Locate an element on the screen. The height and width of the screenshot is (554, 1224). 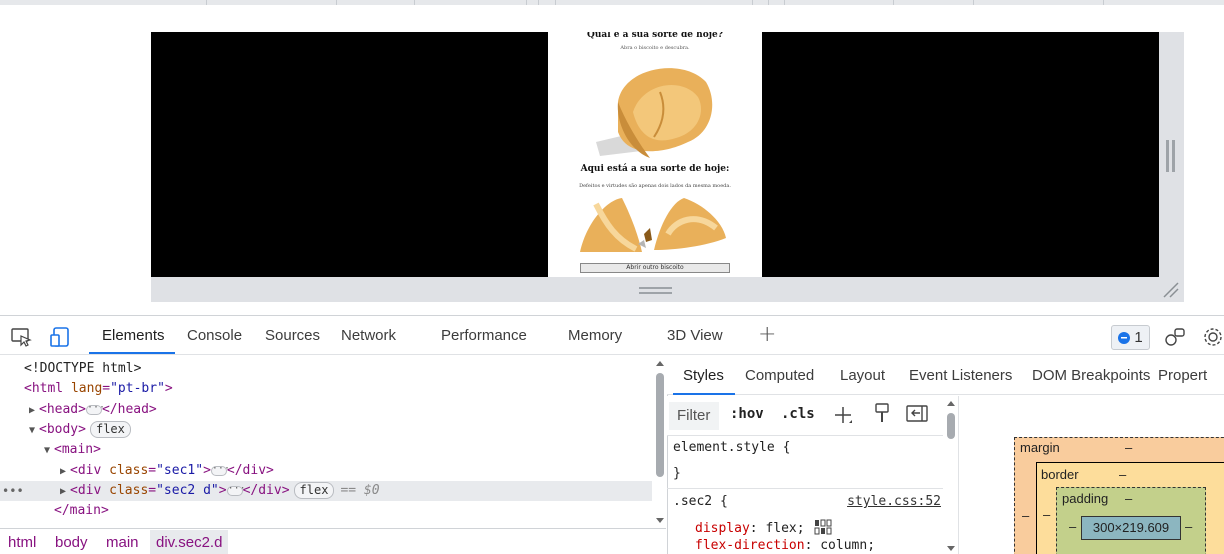
tab-properties: Propert is located at coordinates (1182, 375).